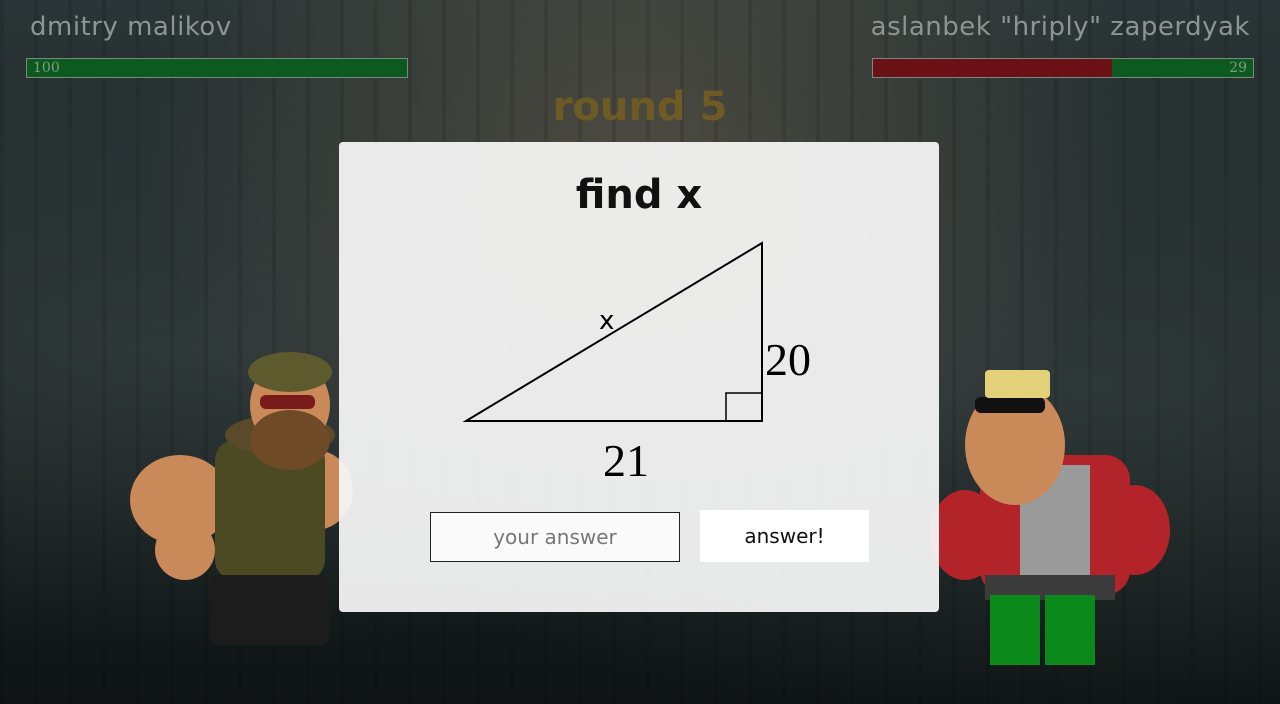 This screenshot has width=1280, height=704. What do you see at coordinates (46, 68) in the screenshot?
I see `player1-health-value: 100` at bounding box center [46, 68].